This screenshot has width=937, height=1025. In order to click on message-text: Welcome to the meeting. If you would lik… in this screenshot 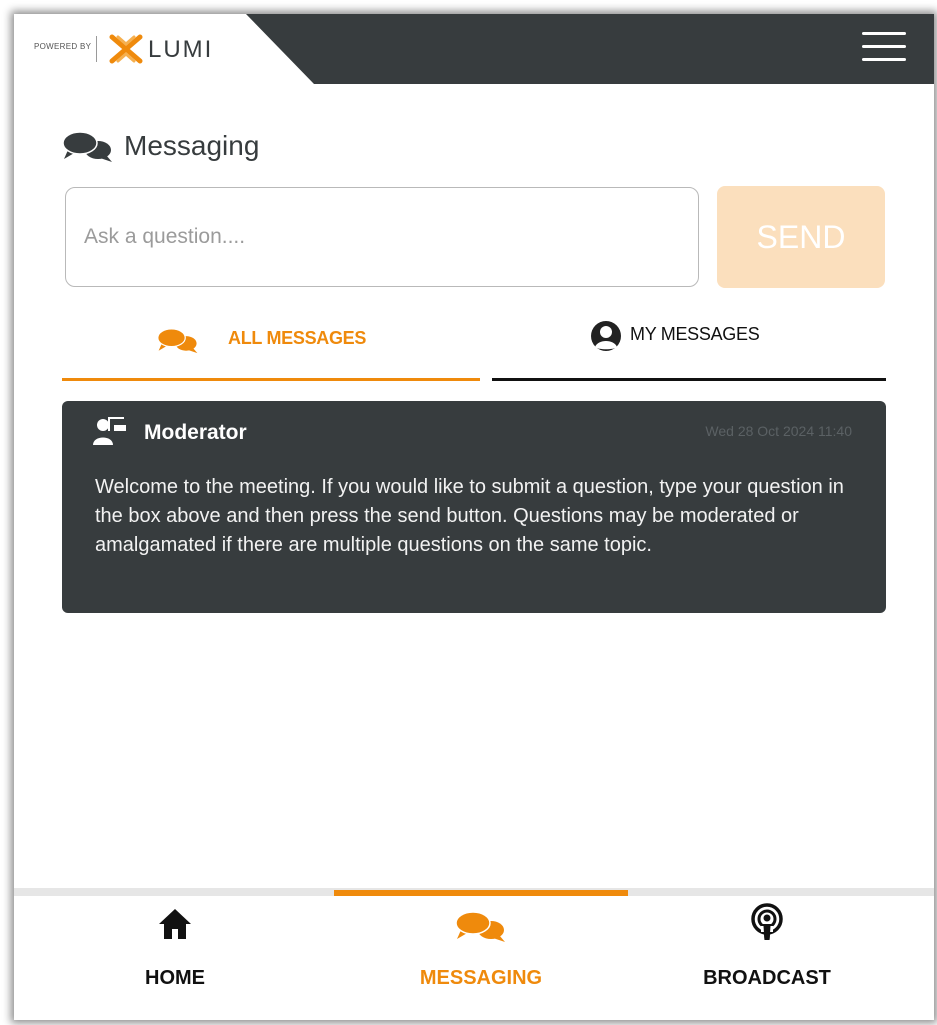, I will do `click(469, 516)`.